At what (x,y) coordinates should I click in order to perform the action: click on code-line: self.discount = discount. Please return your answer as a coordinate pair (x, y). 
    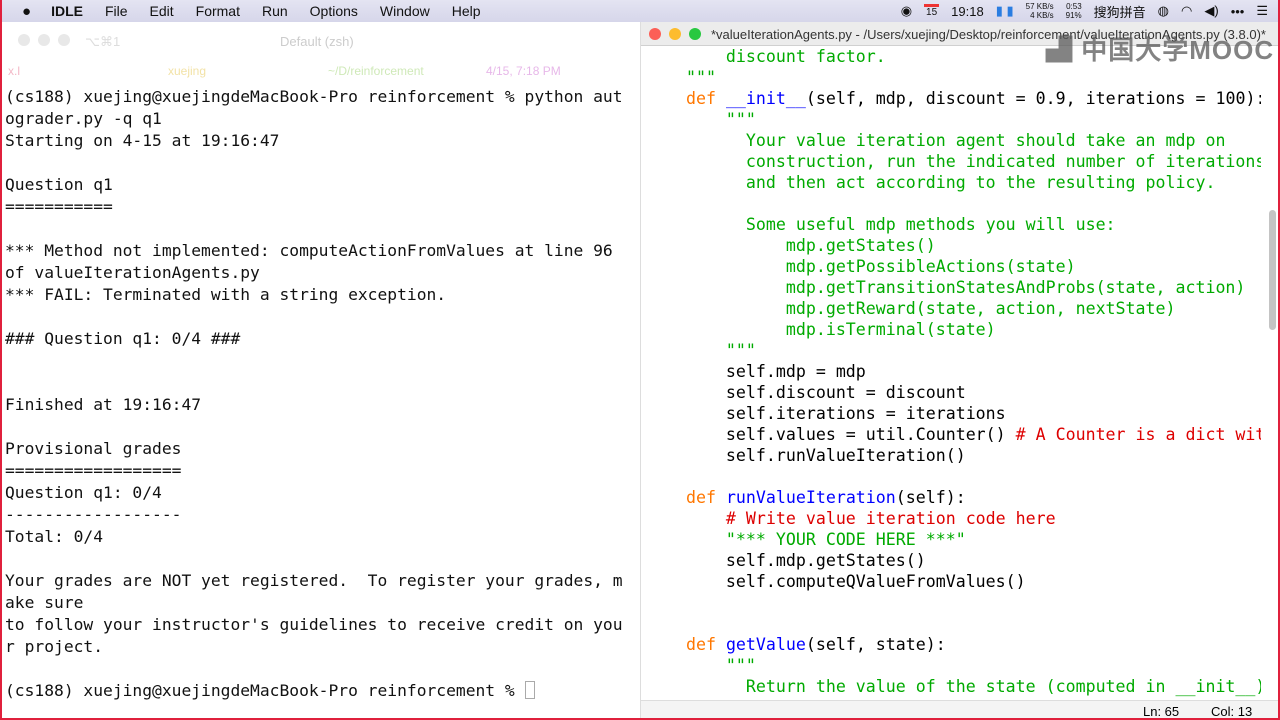
    Looking at the image, I should click on (953, 392).